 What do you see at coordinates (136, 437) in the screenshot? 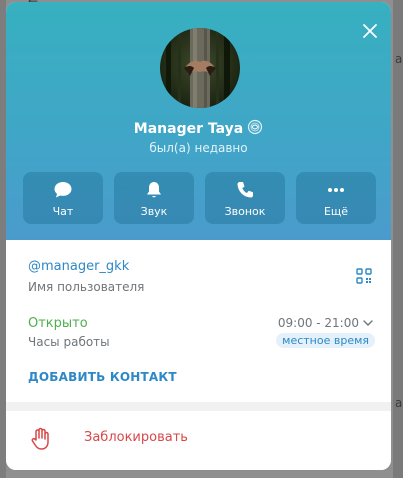
I see `block-user-label: Заблокировать` at bounding box center [136, 437].